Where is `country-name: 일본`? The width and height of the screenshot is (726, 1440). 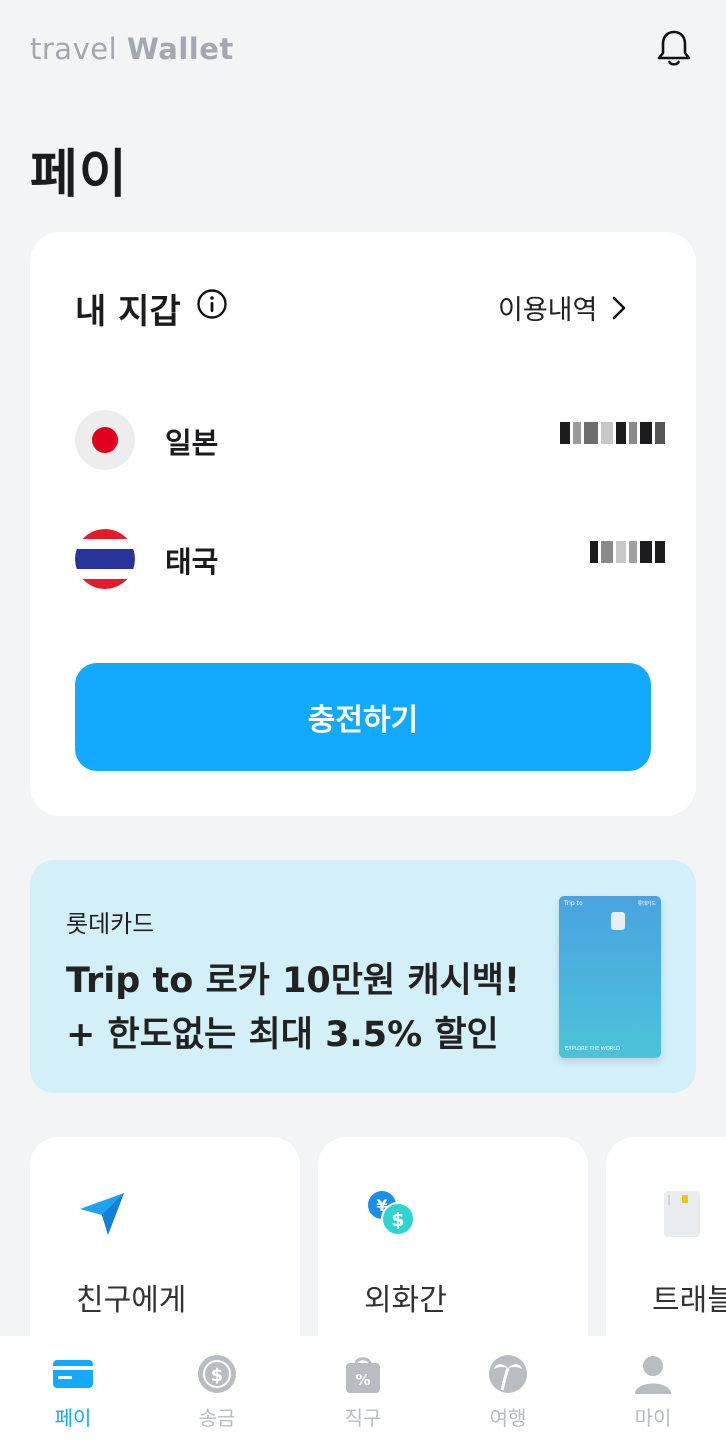 country-name: 일본 is located at coordinates (192, 443).